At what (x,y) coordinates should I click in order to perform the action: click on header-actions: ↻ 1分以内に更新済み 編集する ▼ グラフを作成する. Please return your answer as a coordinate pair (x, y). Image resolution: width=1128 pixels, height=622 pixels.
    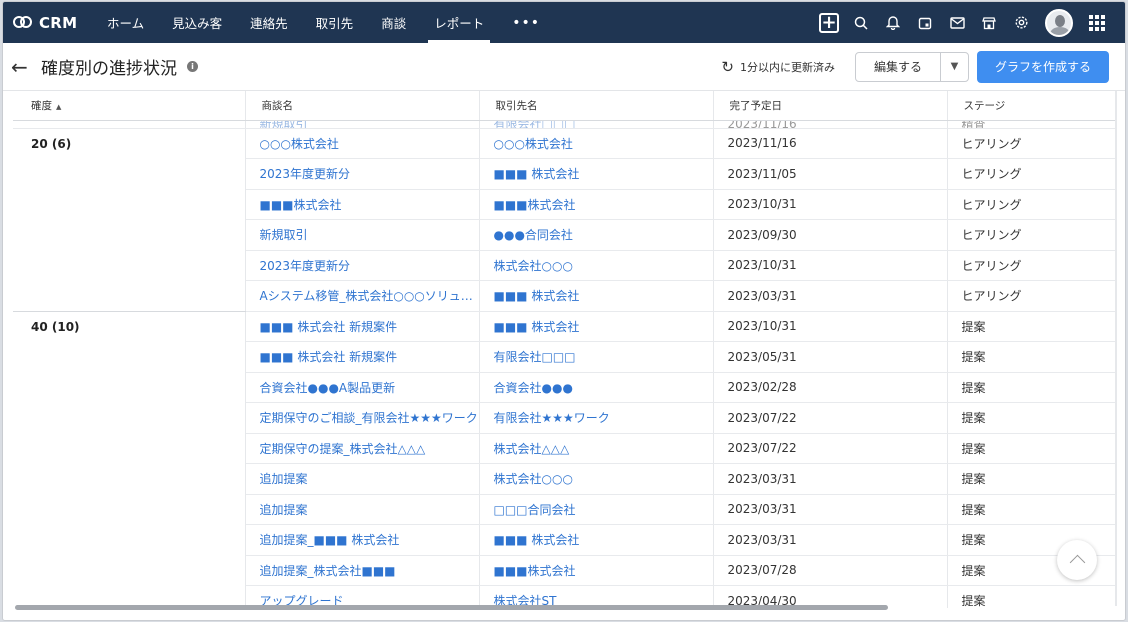
    Looking at the image, I should click on (923, 66).